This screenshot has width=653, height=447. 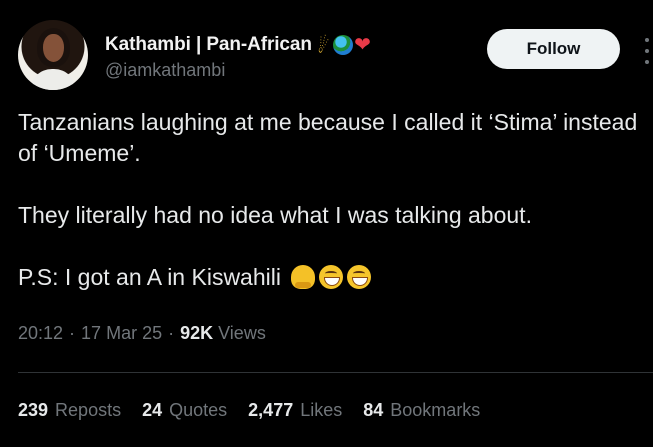 I want to click on quotes-count: 24, so click(x=152, y=410).